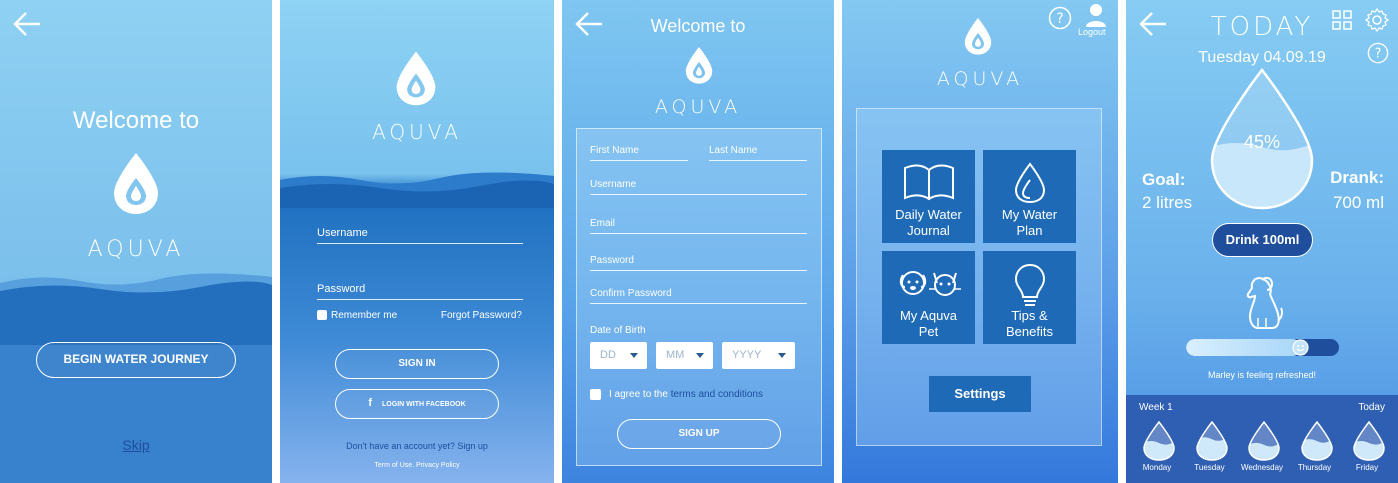 The height and width of the screenshot is (483, 1398). Describe the element at coordinates (595, 394) in the screenshot. I see `agree-terms-checkbox` at that location.